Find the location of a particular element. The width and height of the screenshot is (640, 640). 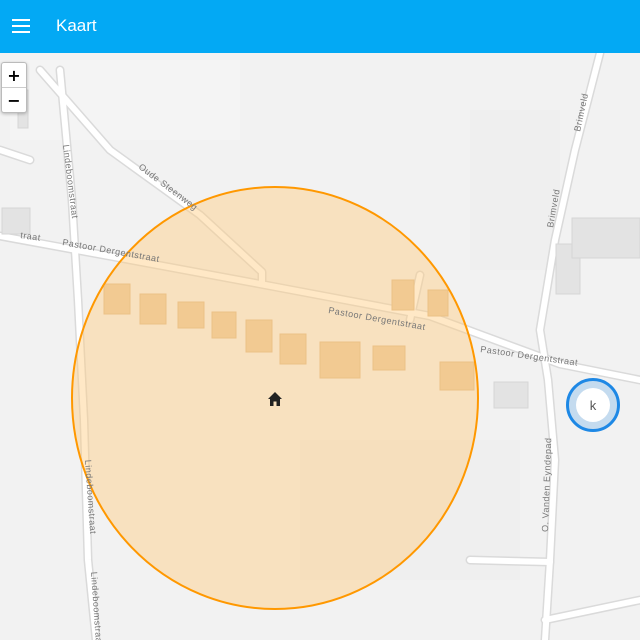

home-icon is located at coordinates (275, 399).